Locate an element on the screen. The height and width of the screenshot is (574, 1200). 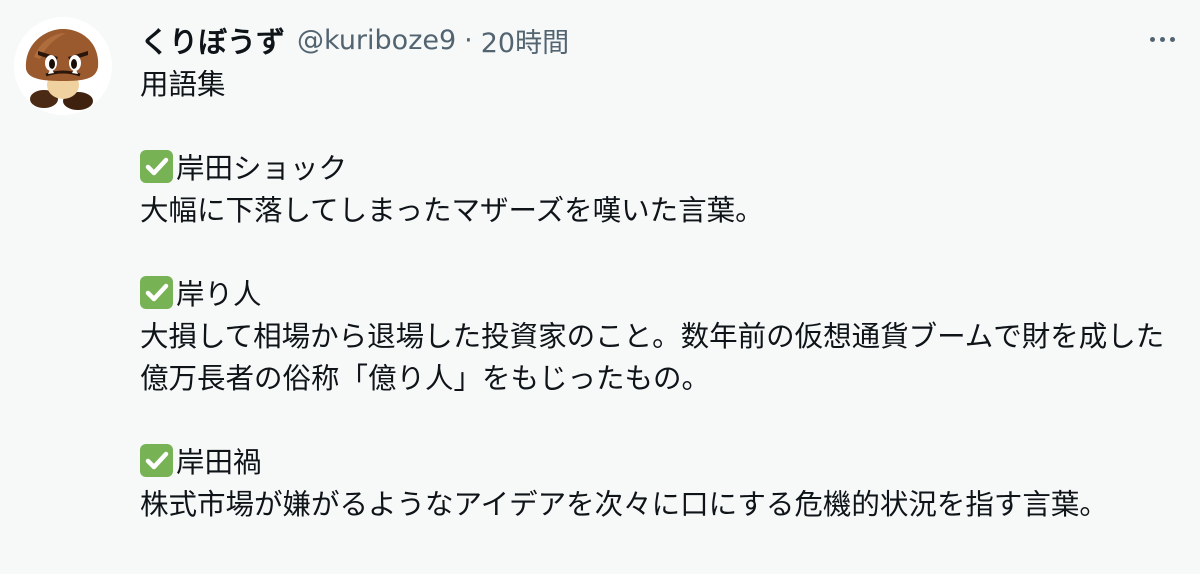
entry-term: 岸田禍 is located at coordinates (660, 463).